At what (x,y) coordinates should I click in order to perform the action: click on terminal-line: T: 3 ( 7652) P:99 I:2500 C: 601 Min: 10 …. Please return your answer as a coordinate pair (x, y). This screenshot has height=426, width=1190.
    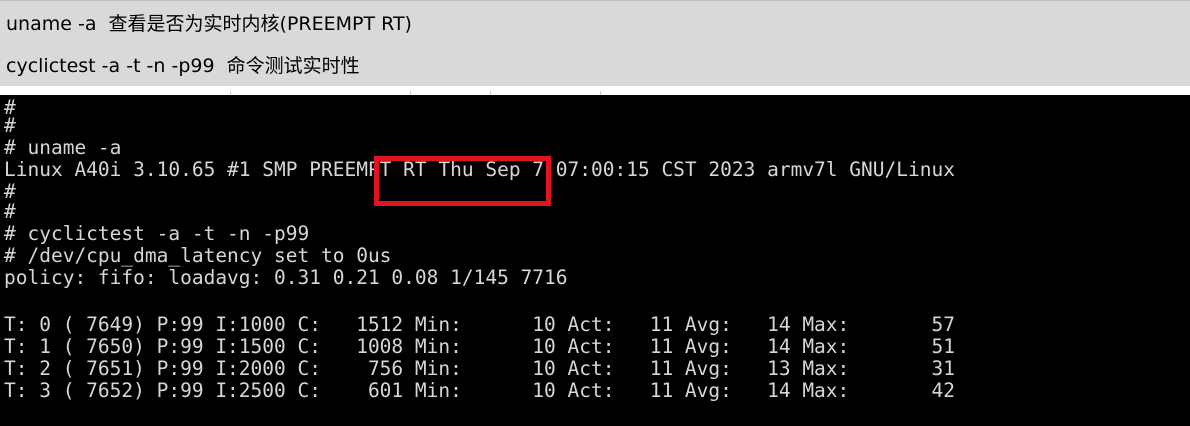
    Looking at the image, I should click on (479, 390).